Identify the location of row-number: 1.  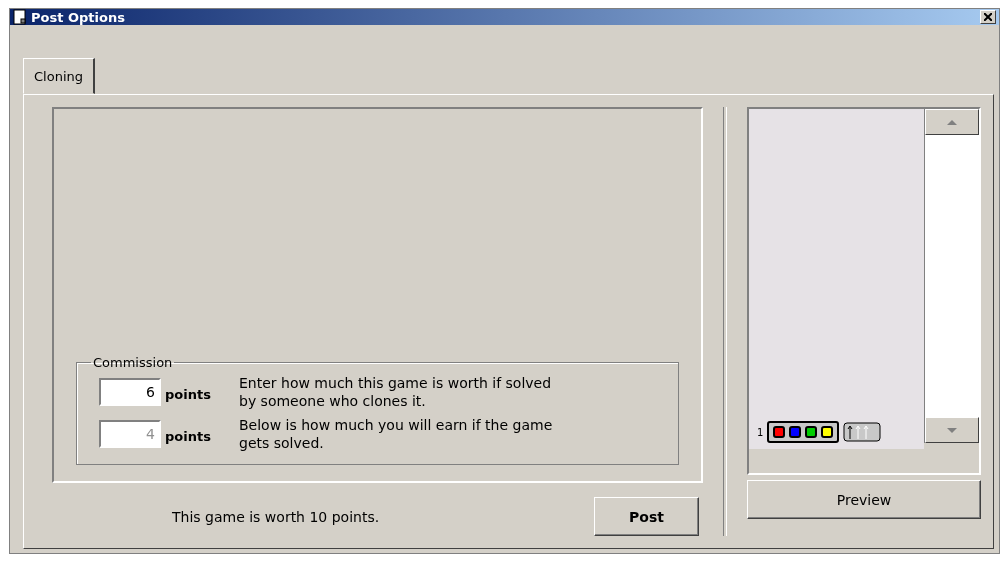
(760, 432).